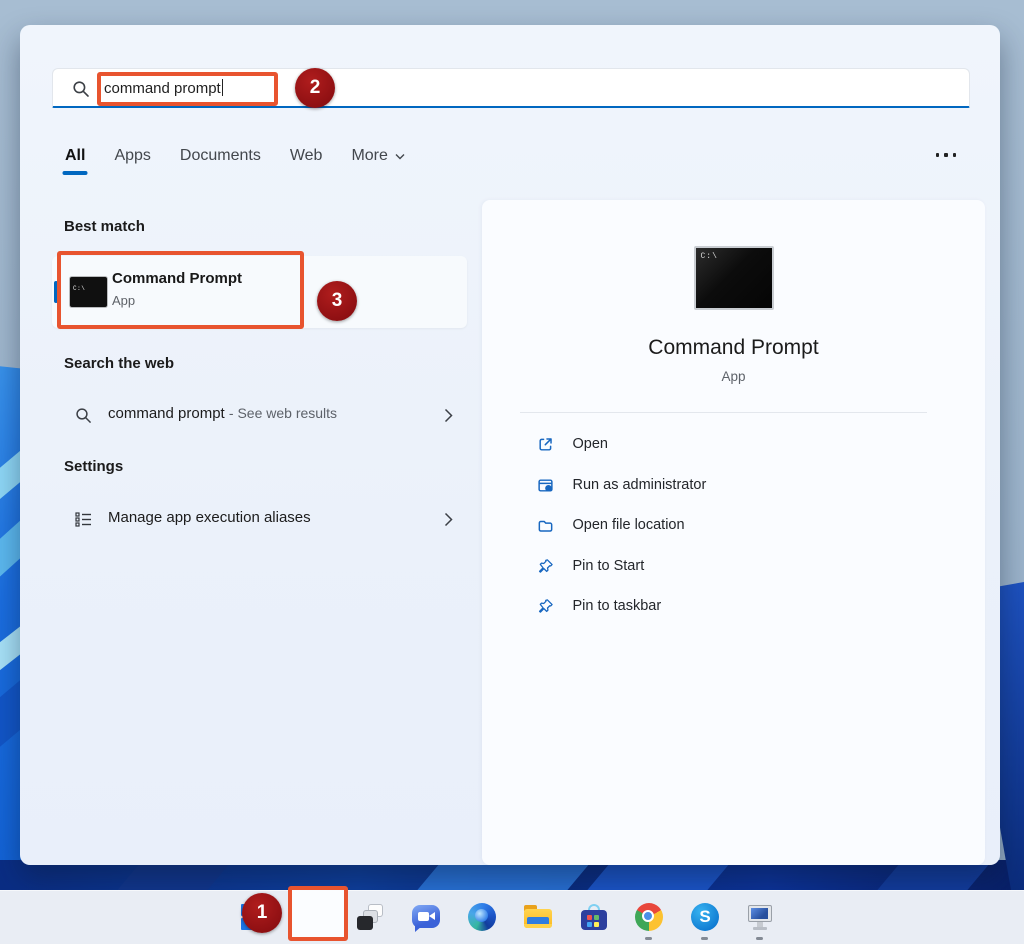  I want to click on annotation-step-badge-2: 2, so click(315, 88).